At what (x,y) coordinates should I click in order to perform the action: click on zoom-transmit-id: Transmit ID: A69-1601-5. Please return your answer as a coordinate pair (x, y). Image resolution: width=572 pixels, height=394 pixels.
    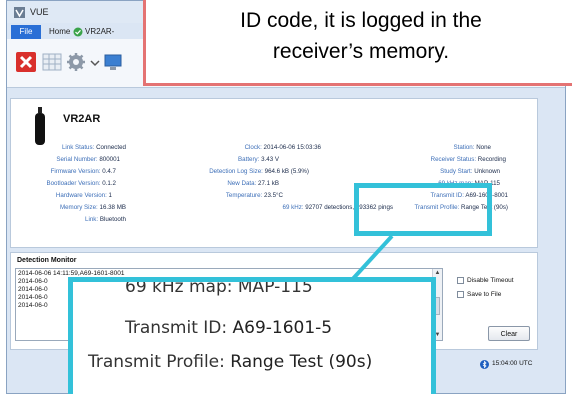
    Looking at the image, I should click on (229, 328).